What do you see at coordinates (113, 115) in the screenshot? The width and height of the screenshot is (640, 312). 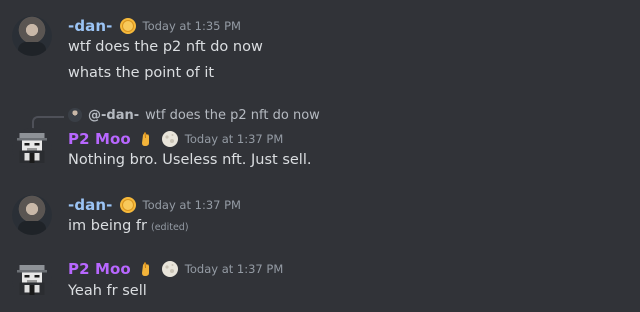 I see `reply-mention: @-dan-` at bounding box center [113, 115].